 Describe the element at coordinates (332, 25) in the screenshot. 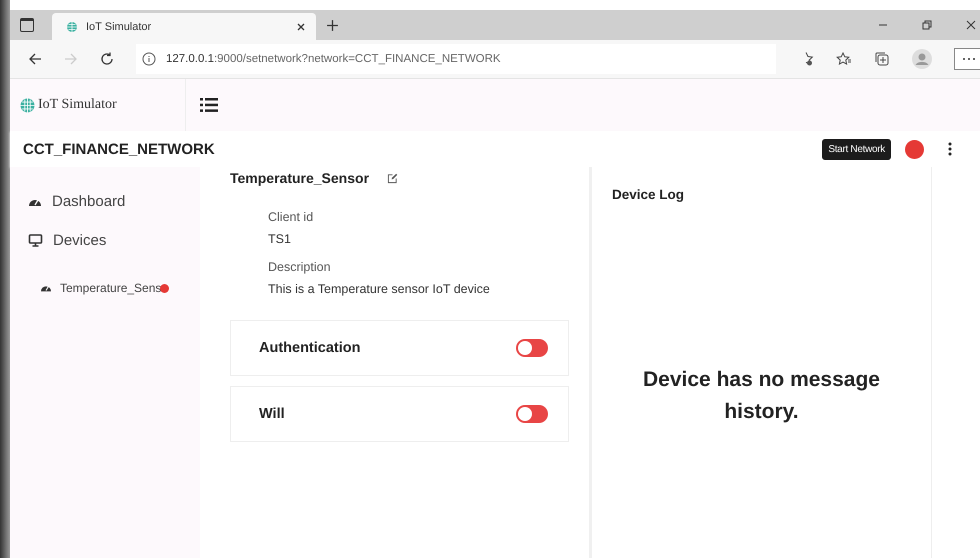

I see `new-tab-icon` at that location.